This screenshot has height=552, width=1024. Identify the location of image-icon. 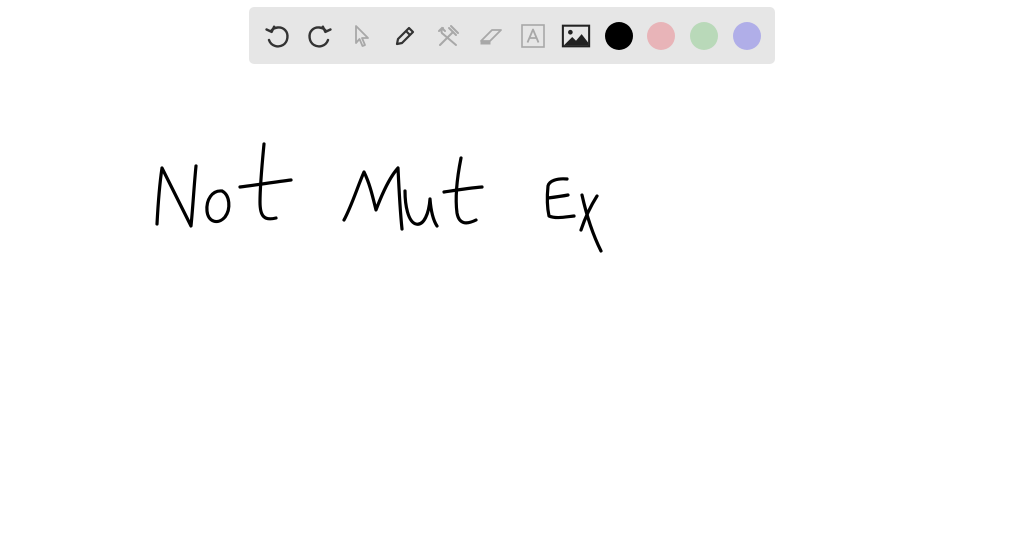
(576, 36).